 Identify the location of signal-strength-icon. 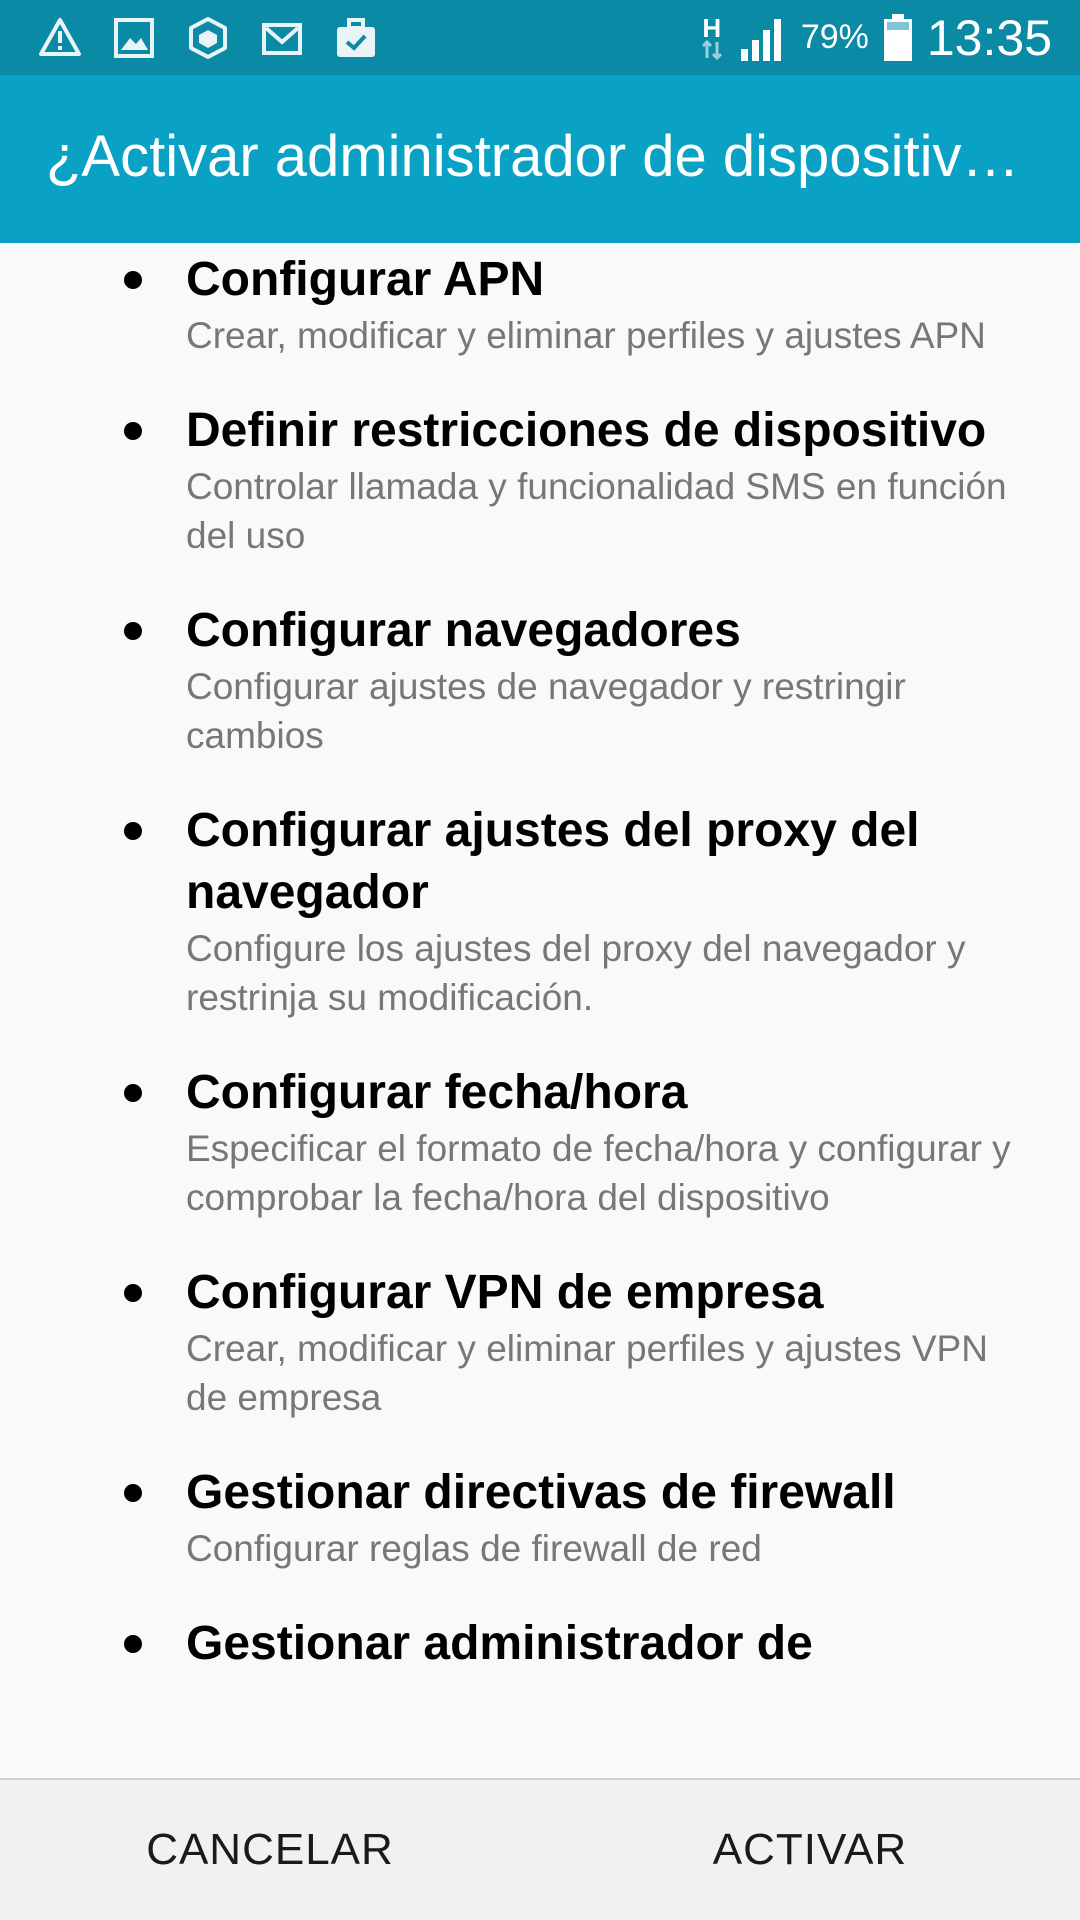
(760, 39).